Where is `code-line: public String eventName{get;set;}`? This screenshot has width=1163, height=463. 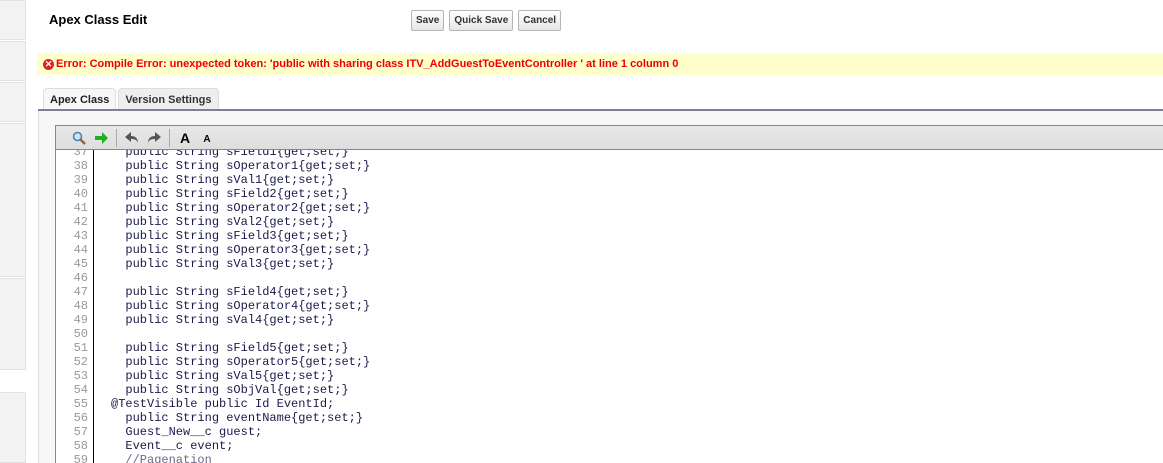 code-line: public String eventName{get;set;} is located at coordinates (237, 418).